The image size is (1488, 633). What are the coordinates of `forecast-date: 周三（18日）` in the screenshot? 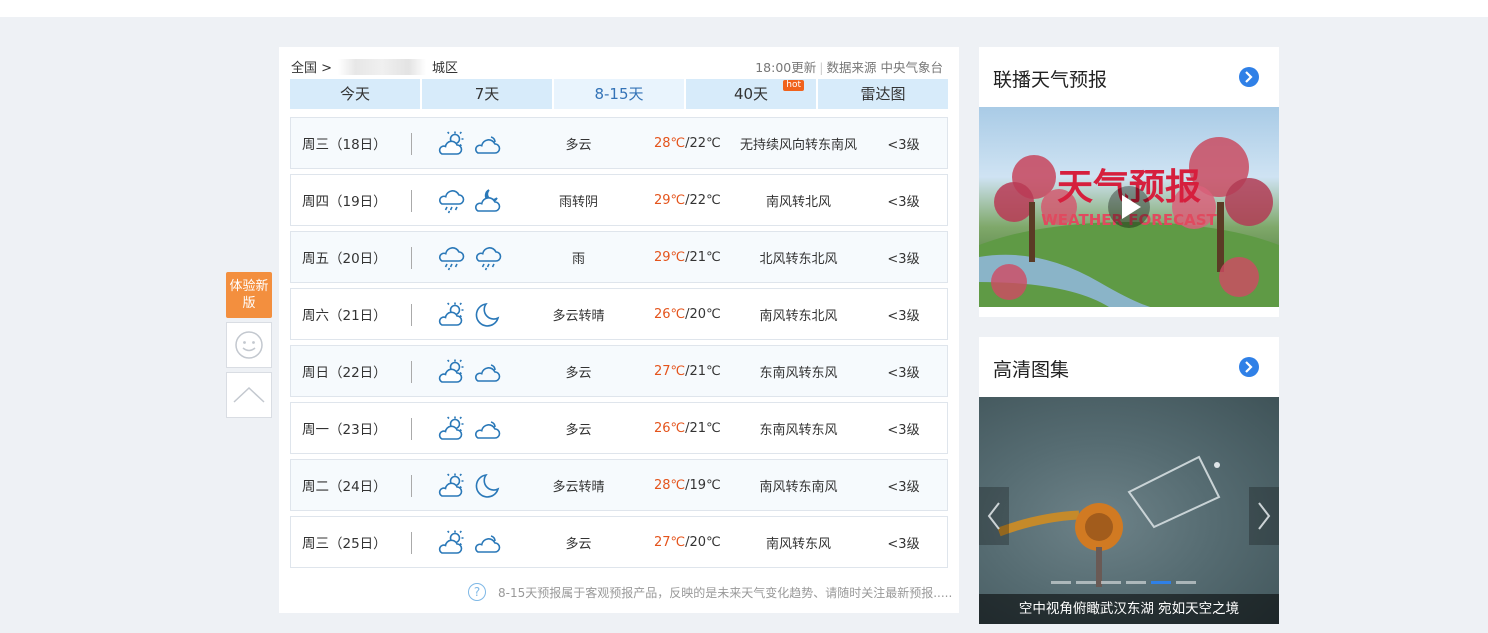 It's located at (344, 145).